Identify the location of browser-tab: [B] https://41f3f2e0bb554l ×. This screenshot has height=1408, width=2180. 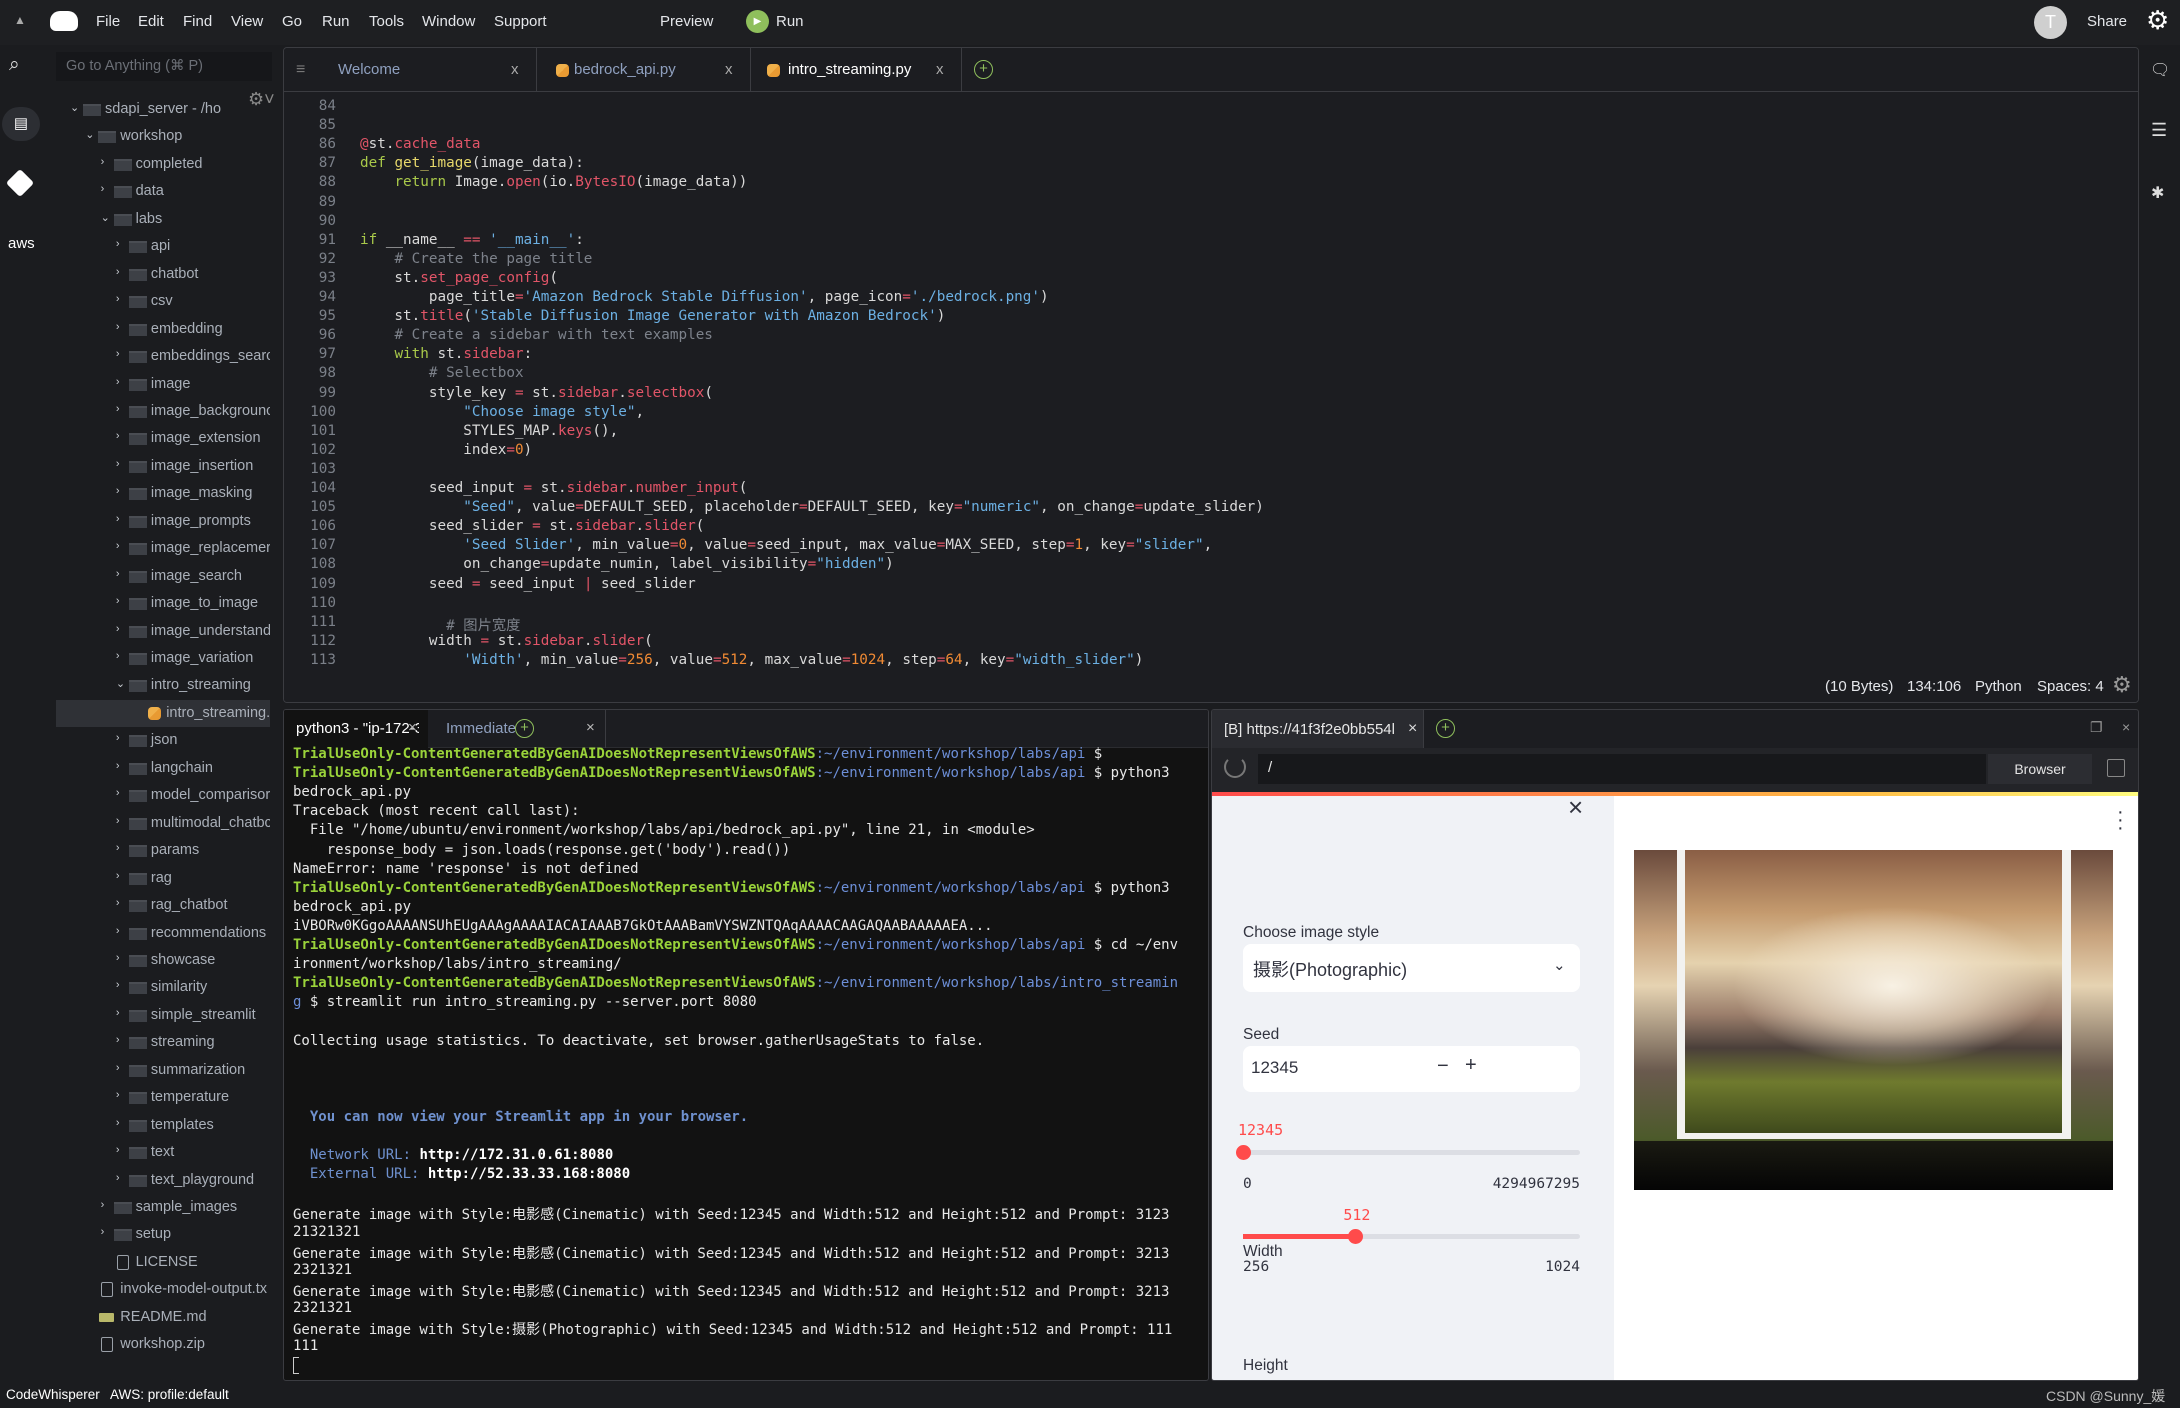
(1318, 729).